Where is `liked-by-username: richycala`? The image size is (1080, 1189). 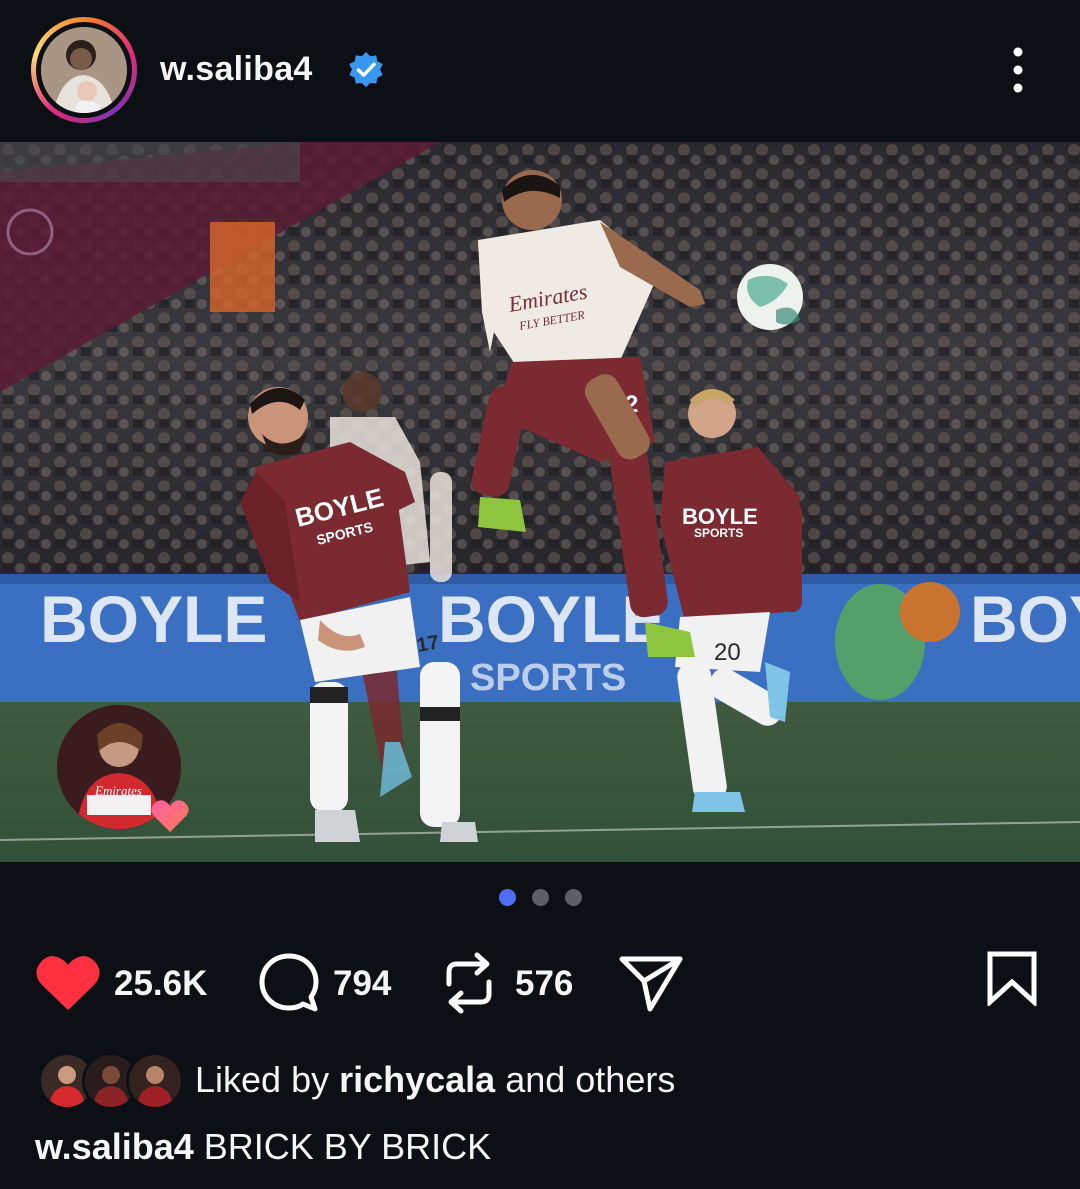 liked-by-username: richycala is located at coordinates (417, 1079).